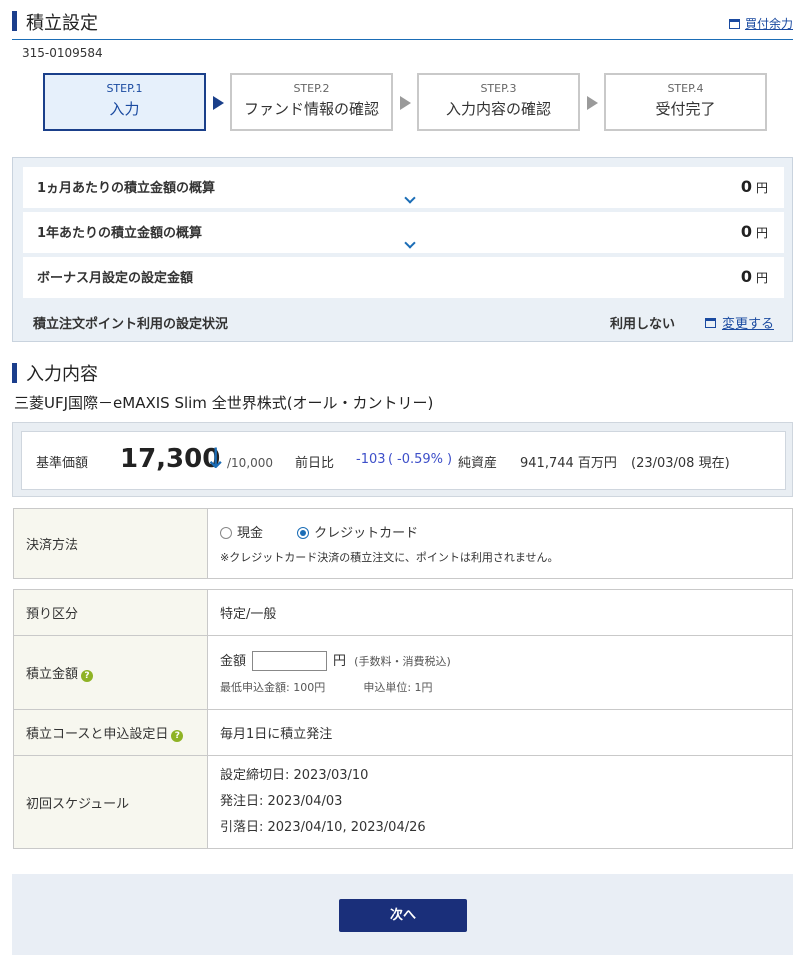 The height and width of the screenshot is (955, 802). Describe the element at coordinates (398, 688) in the screenshot. I see `order-unit: 申込単位: 1円` at that location.